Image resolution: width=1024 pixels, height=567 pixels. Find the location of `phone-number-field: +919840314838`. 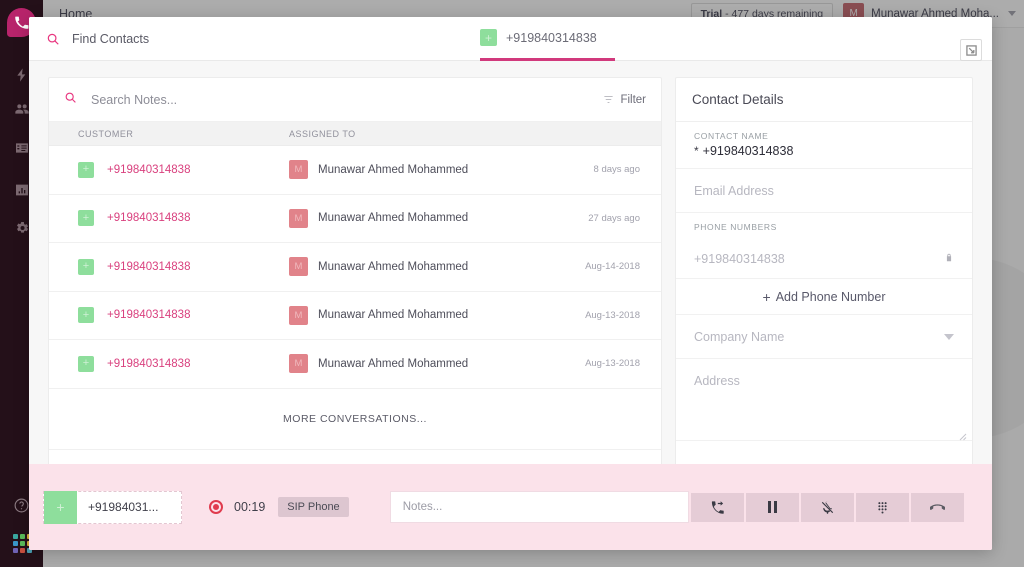

phone-number-field: +919840314838 is located at coordinates (824, 259).